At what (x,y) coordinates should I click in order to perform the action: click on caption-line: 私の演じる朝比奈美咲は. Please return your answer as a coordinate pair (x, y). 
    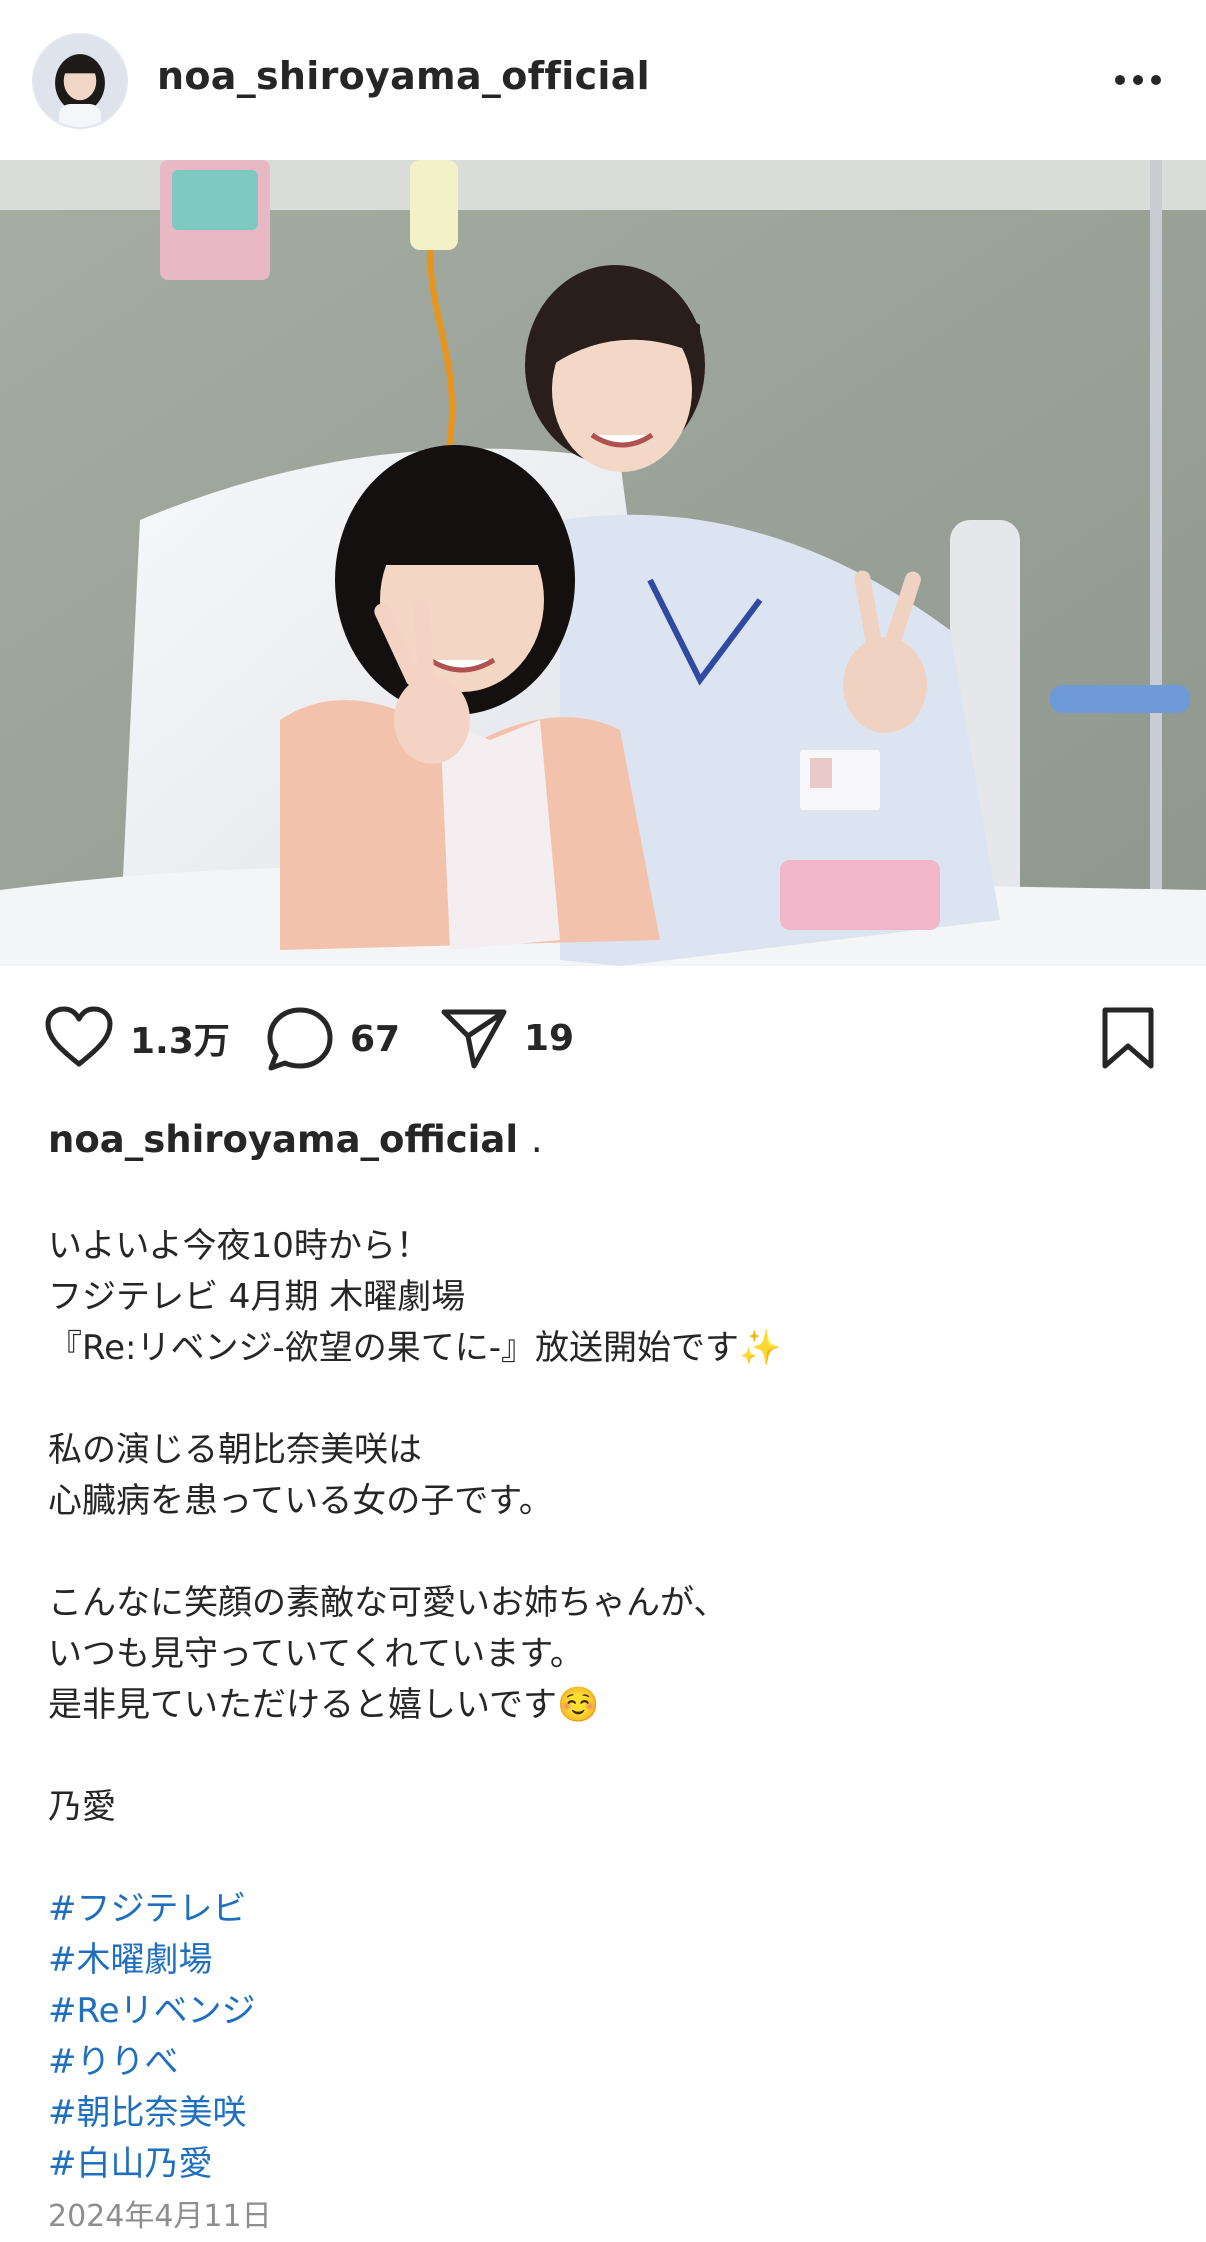
    Looking at the image, I should click on (235, 1450).